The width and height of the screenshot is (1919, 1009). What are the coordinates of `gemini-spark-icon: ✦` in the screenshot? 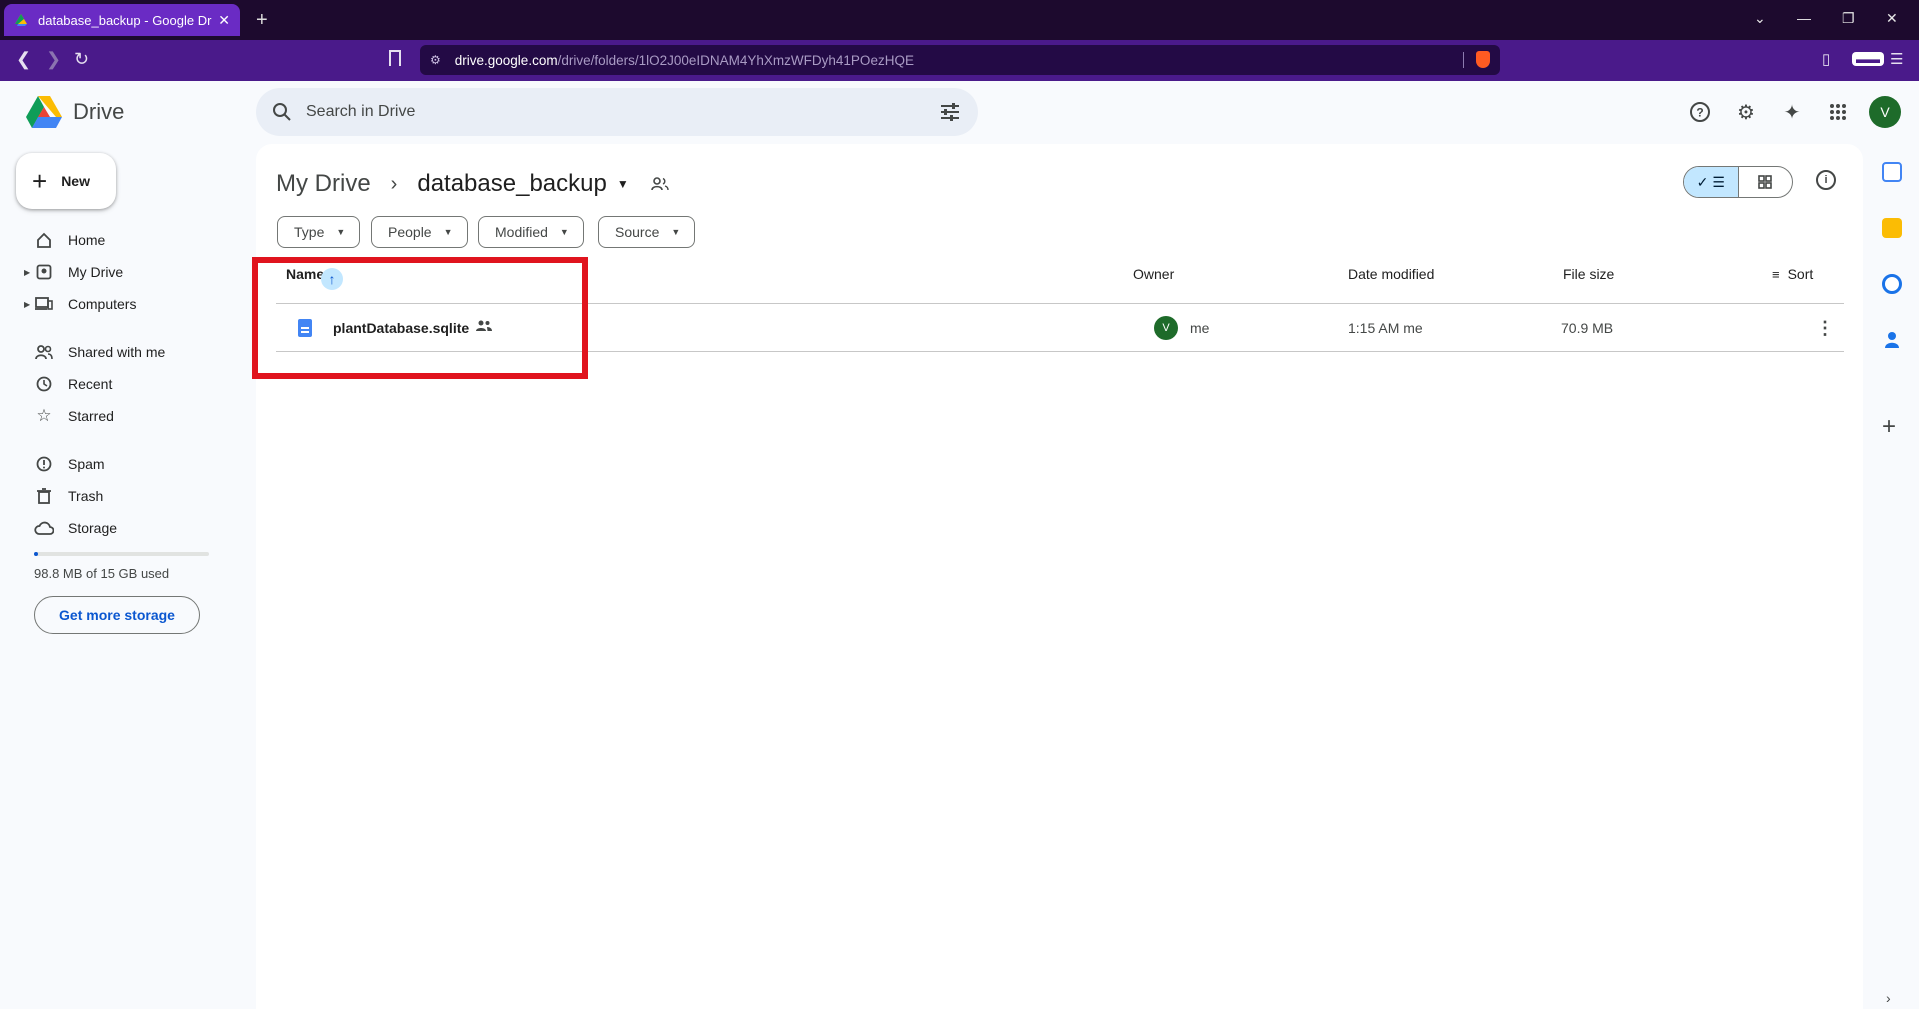 It's located at (1792, 112).